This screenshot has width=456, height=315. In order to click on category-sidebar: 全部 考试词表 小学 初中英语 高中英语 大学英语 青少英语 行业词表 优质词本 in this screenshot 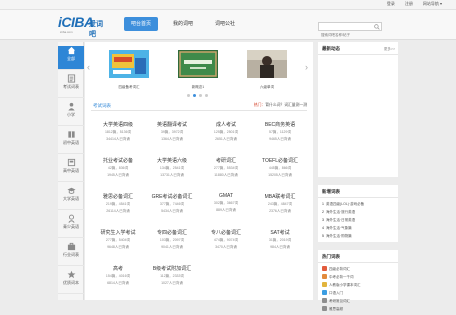, I will do `click(71, 171)`.